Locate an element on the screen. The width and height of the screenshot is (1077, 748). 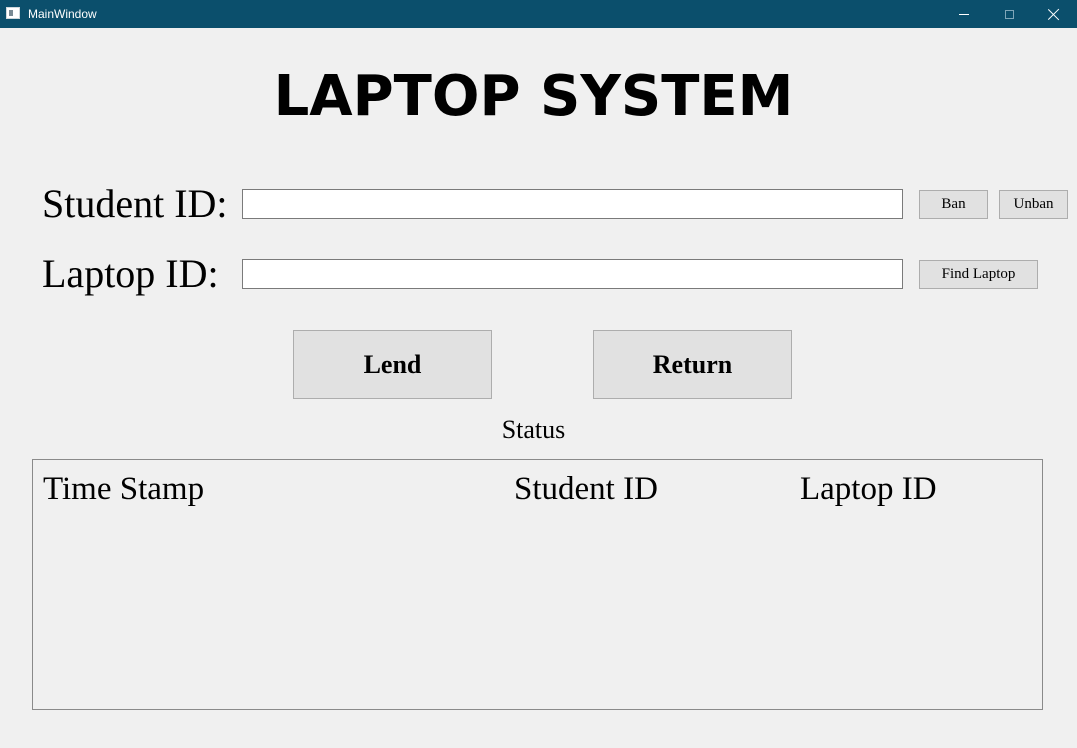
close-icon is located at coordinates (1054, 14).